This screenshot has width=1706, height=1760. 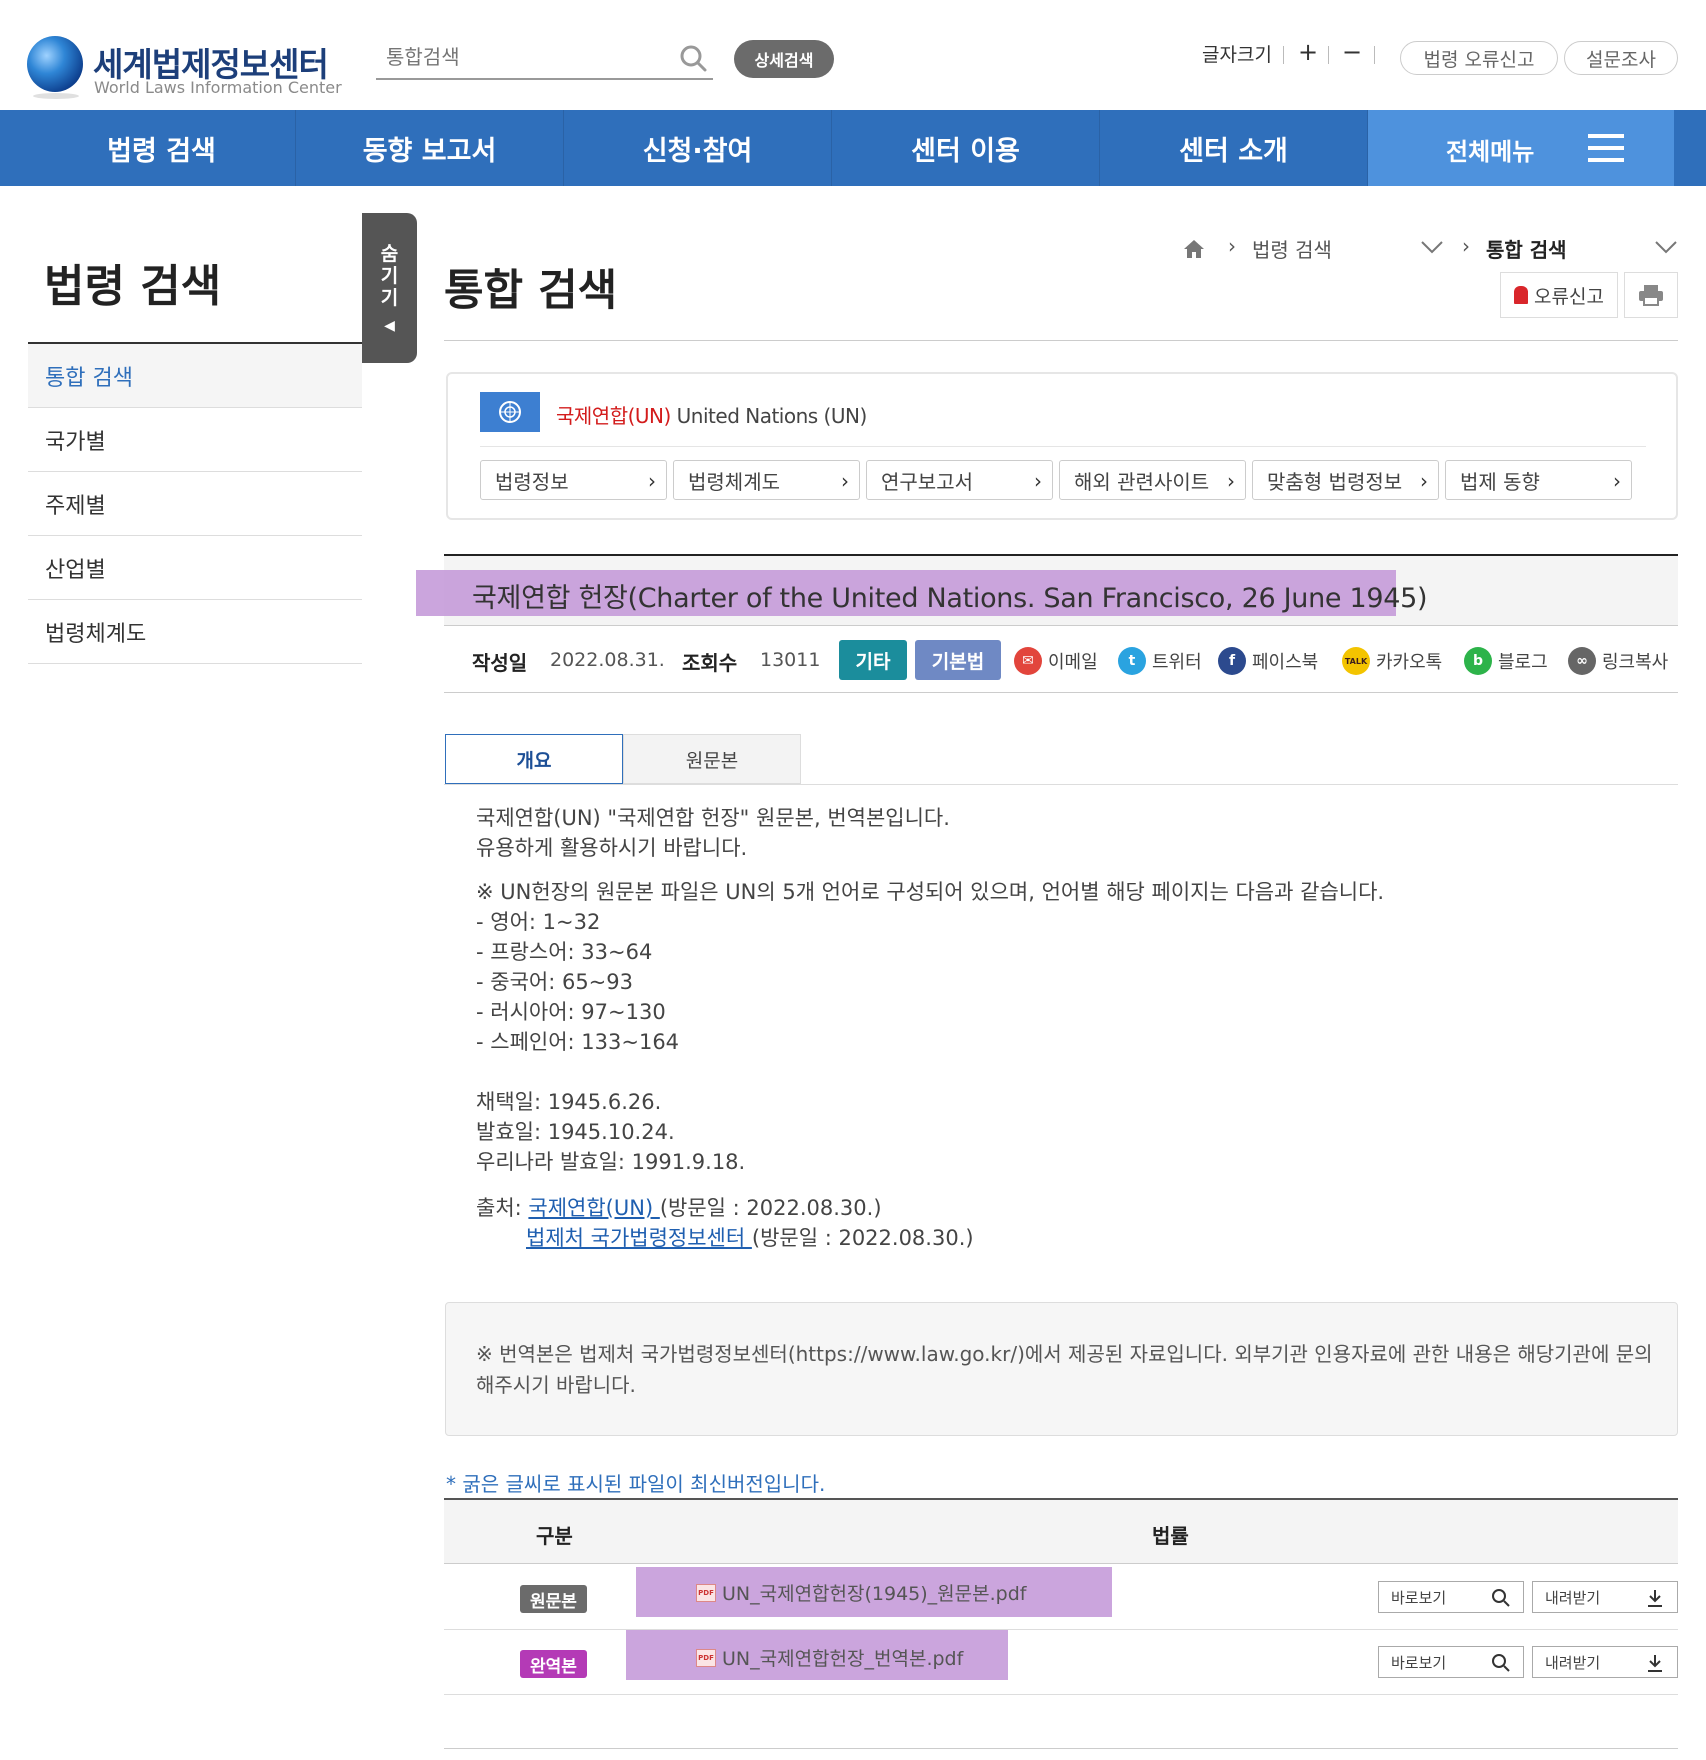 I want to click on source-link-un: 국제연합(UN), so click(x=593, y=1208).